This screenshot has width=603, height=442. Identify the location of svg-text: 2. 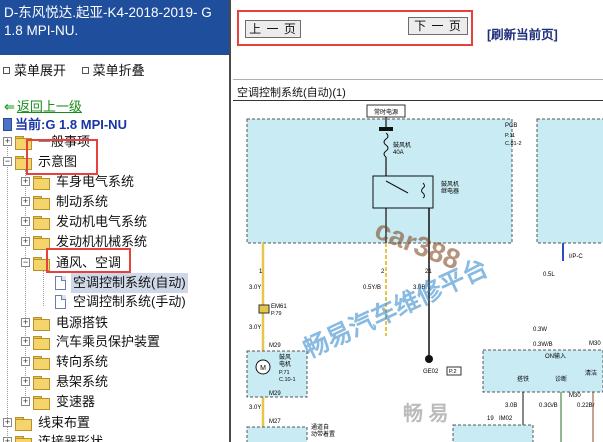
(383, 272).